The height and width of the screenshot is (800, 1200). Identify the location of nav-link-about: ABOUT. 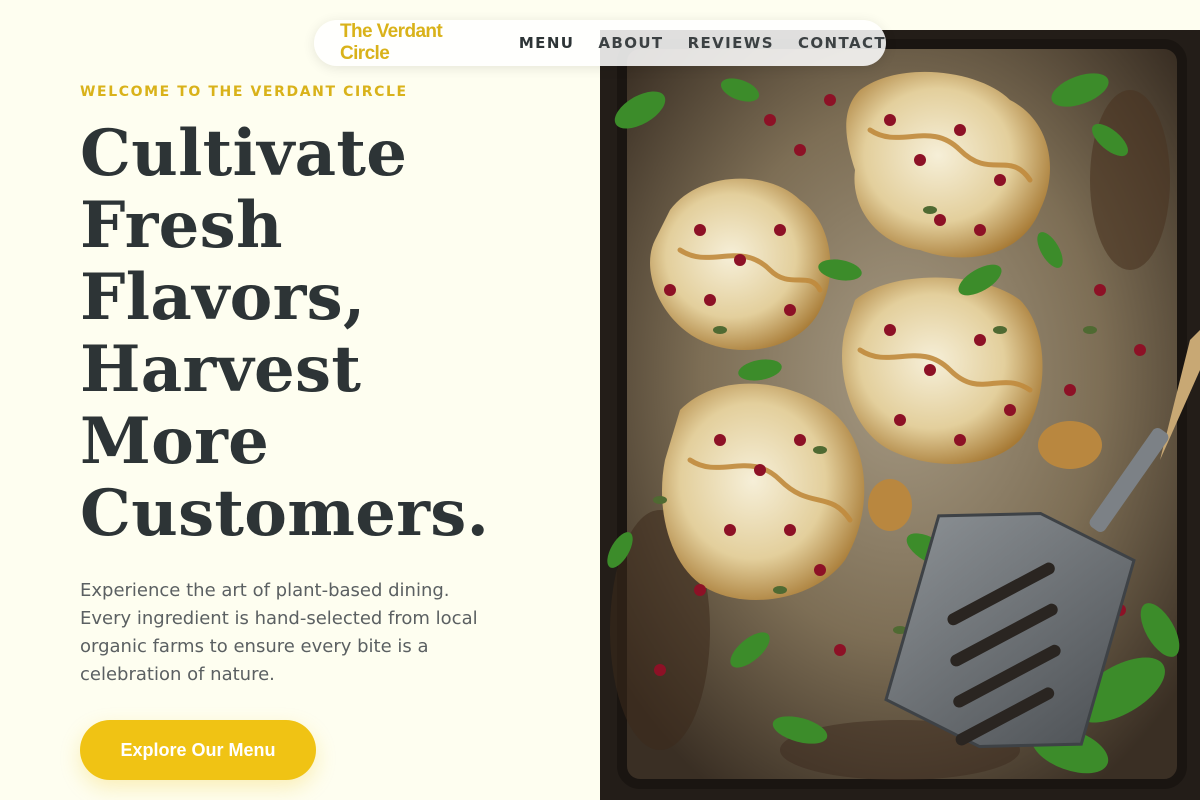
(630, 43).